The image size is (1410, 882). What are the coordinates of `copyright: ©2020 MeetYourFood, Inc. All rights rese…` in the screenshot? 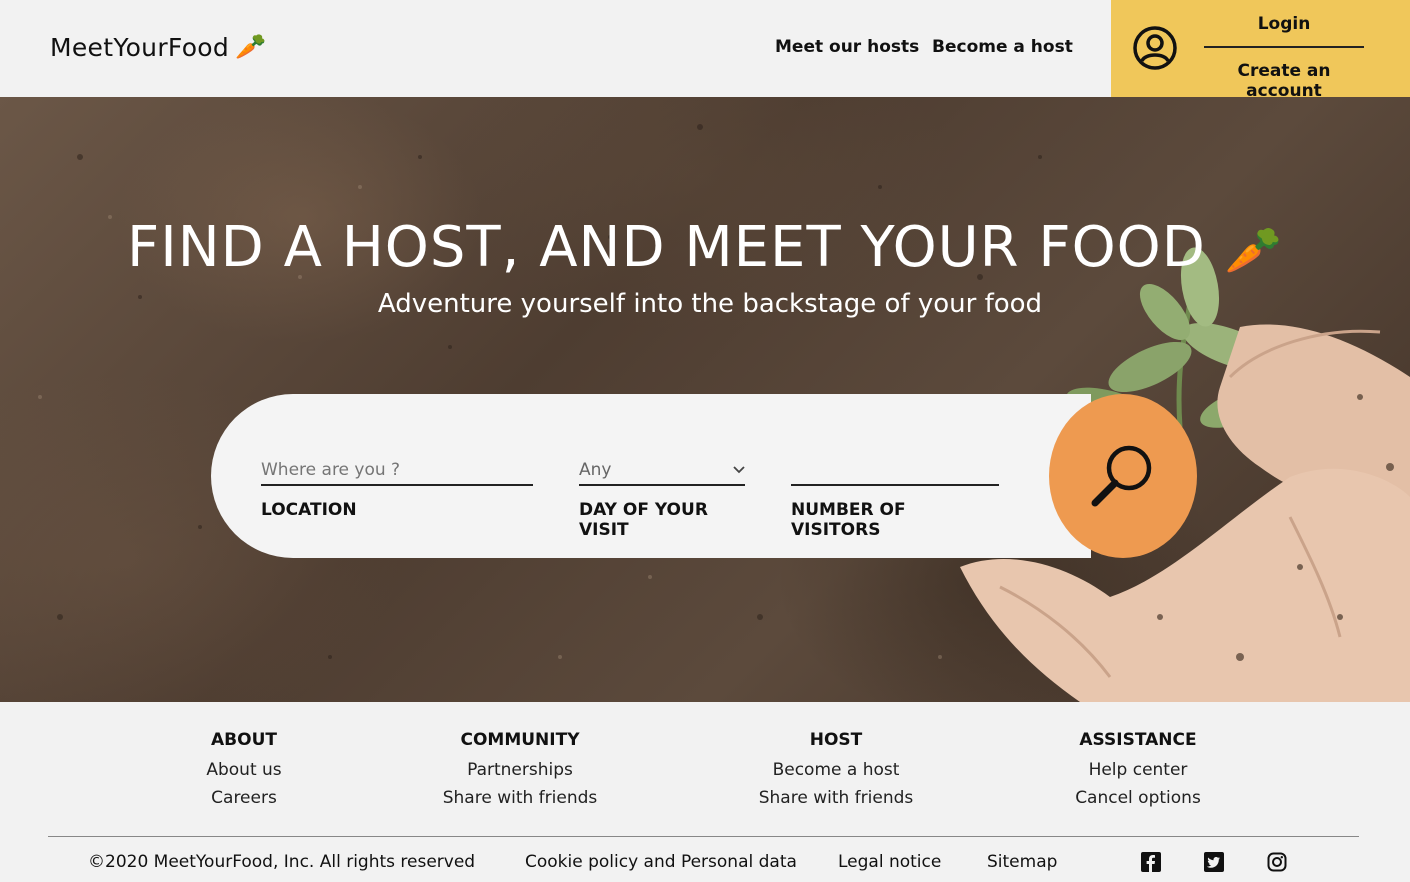 It's located at (282, 862).